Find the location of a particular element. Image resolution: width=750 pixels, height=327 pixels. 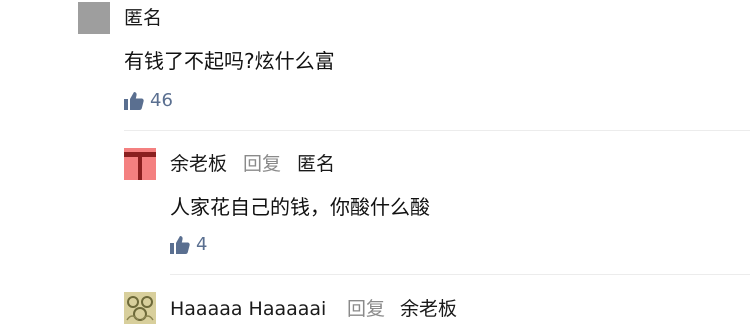

reply-to-author: 余老板 is located at coordinates (428, 309).